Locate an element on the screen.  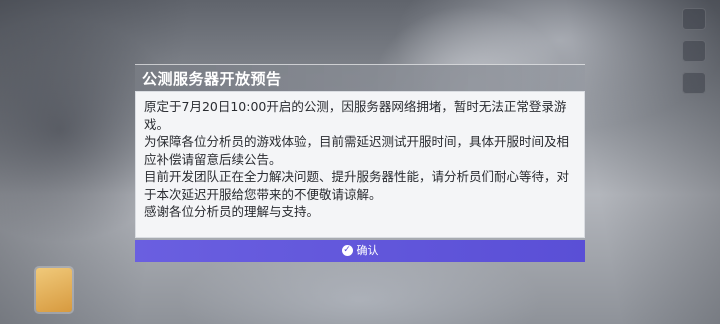
announcement-paragraph: 感谢各位分析员的理解与支持。 is located at coordinates (232, 211).